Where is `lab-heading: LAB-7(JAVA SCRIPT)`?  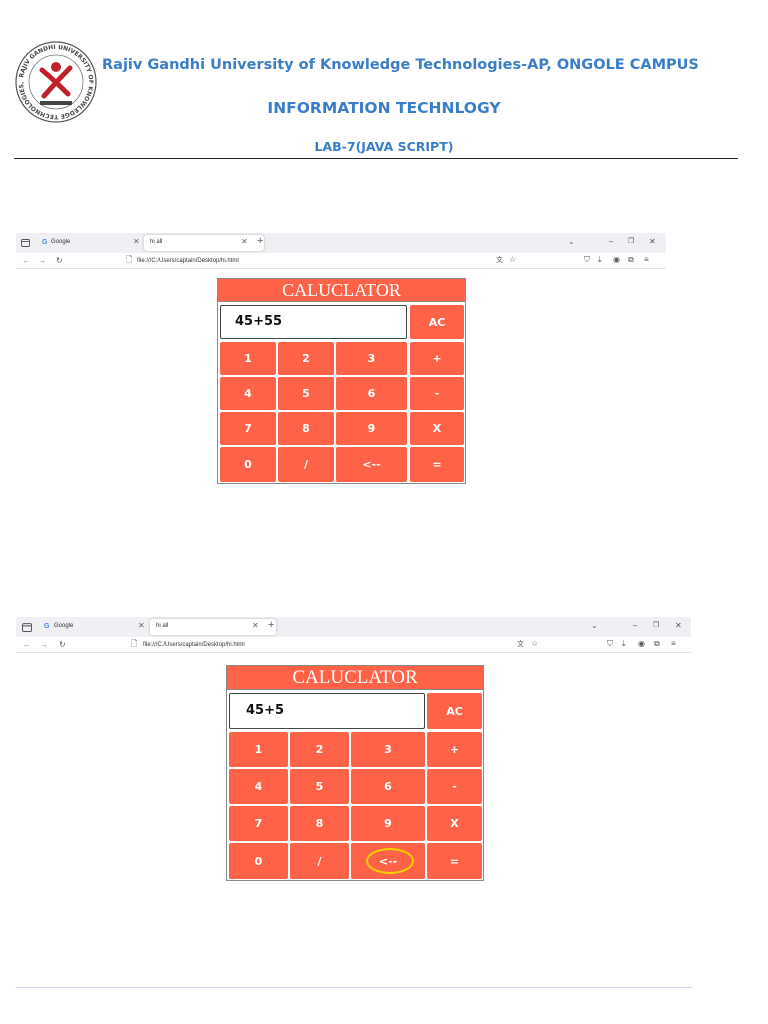
lab-heading: LAB-7(JAVA SCRIPT) is located at coordinates (384, 146).